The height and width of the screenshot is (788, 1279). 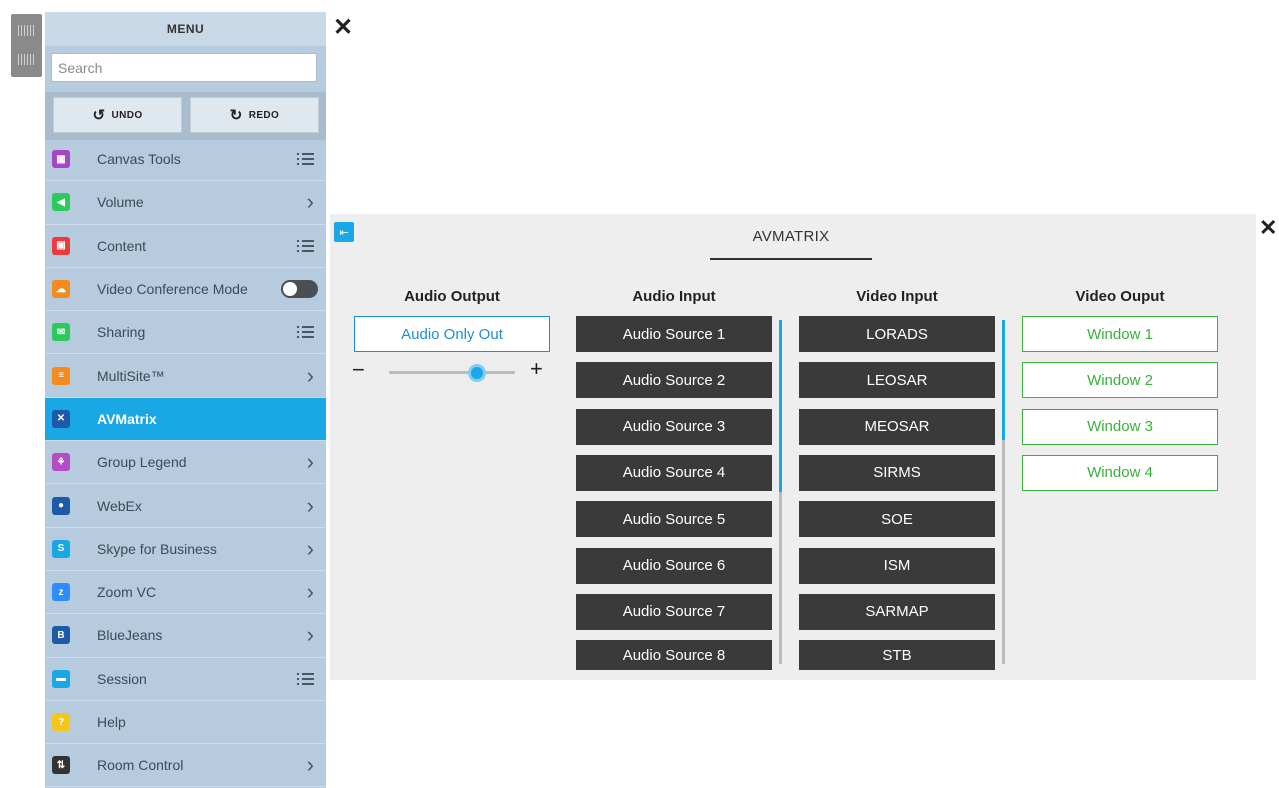 What do you see at coordinates (61, 289) in the screenshot?
I see `video-conference-icon: ☁` at bounding box center [61, 289].